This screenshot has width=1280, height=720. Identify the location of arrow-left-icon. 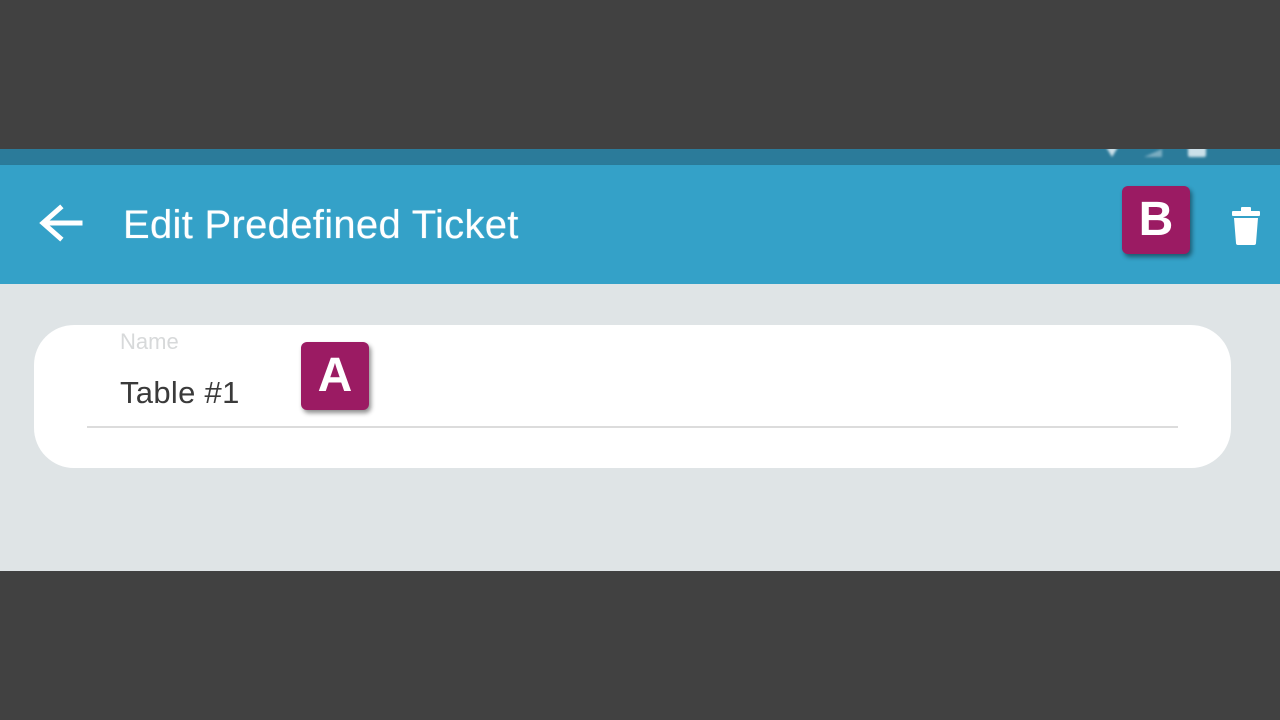
(61, 223).